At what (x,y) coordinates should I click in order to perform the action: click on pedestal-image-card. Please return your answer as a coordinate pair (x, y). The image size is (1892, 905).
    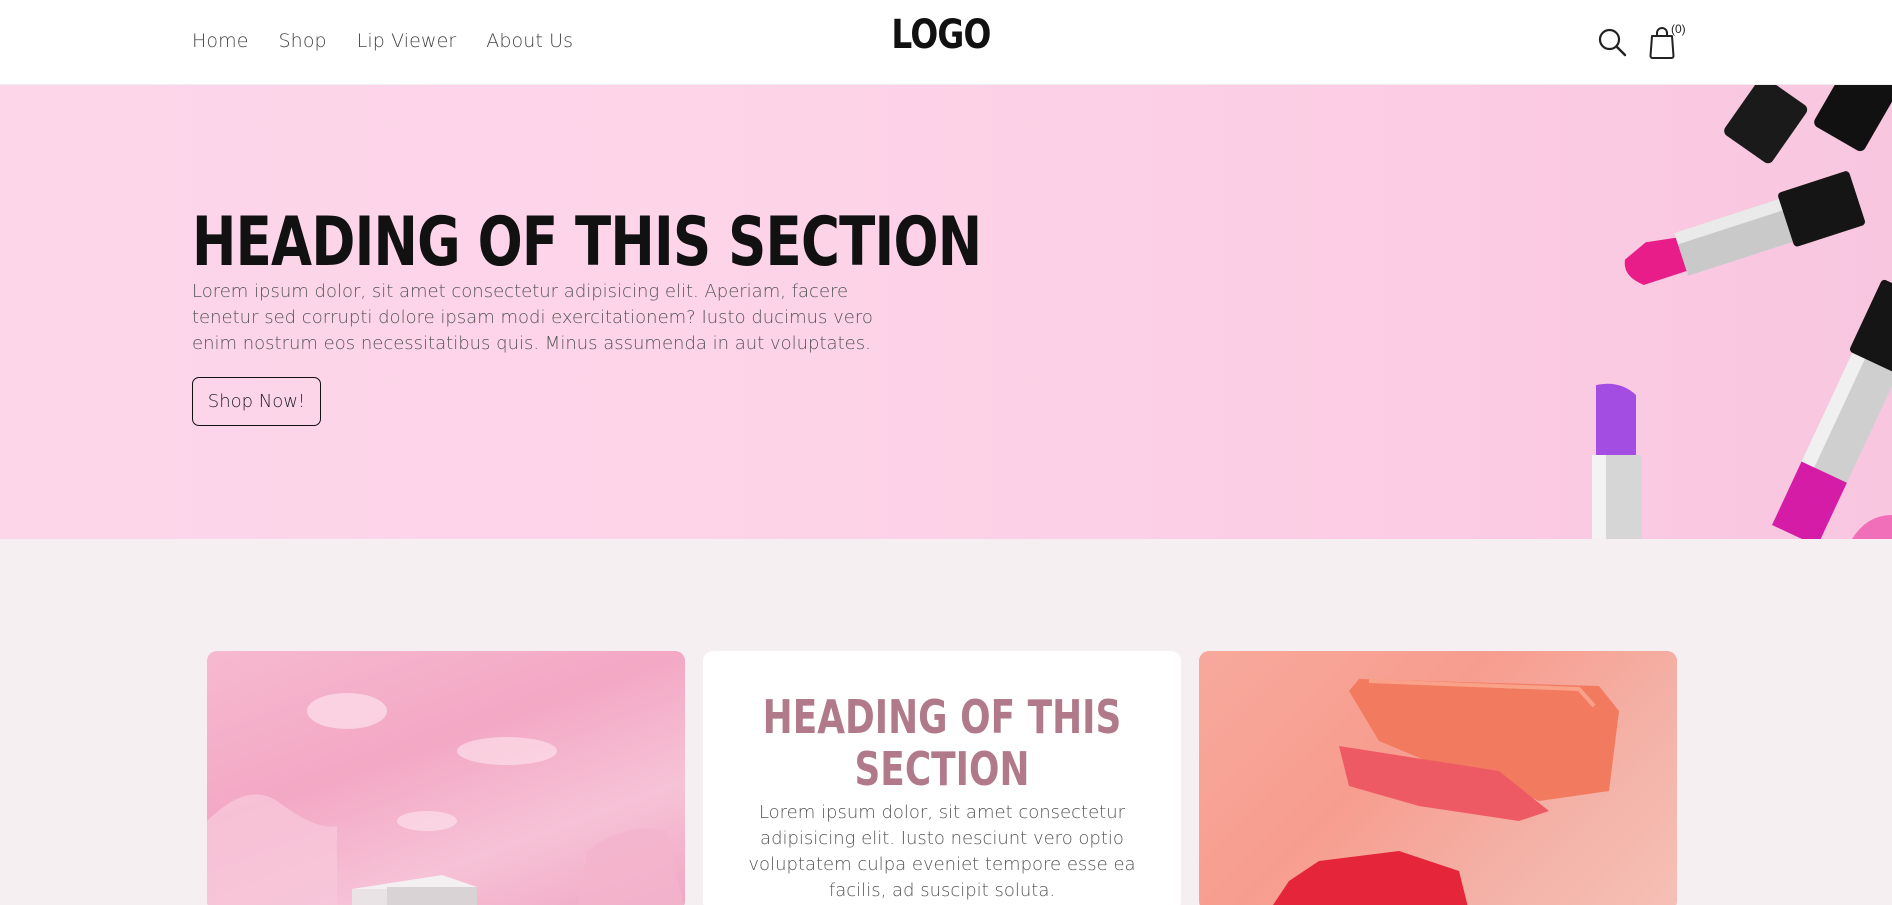
    Looking at the image, I should click on (446, 778).